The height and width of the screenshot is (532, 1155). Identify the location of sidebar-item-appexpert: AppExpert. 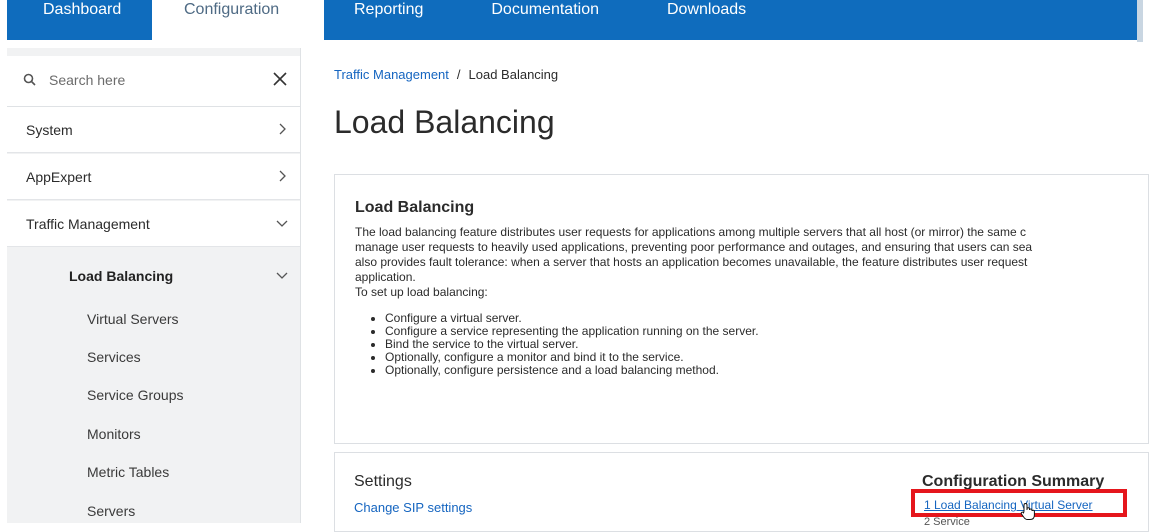
(153, 177).